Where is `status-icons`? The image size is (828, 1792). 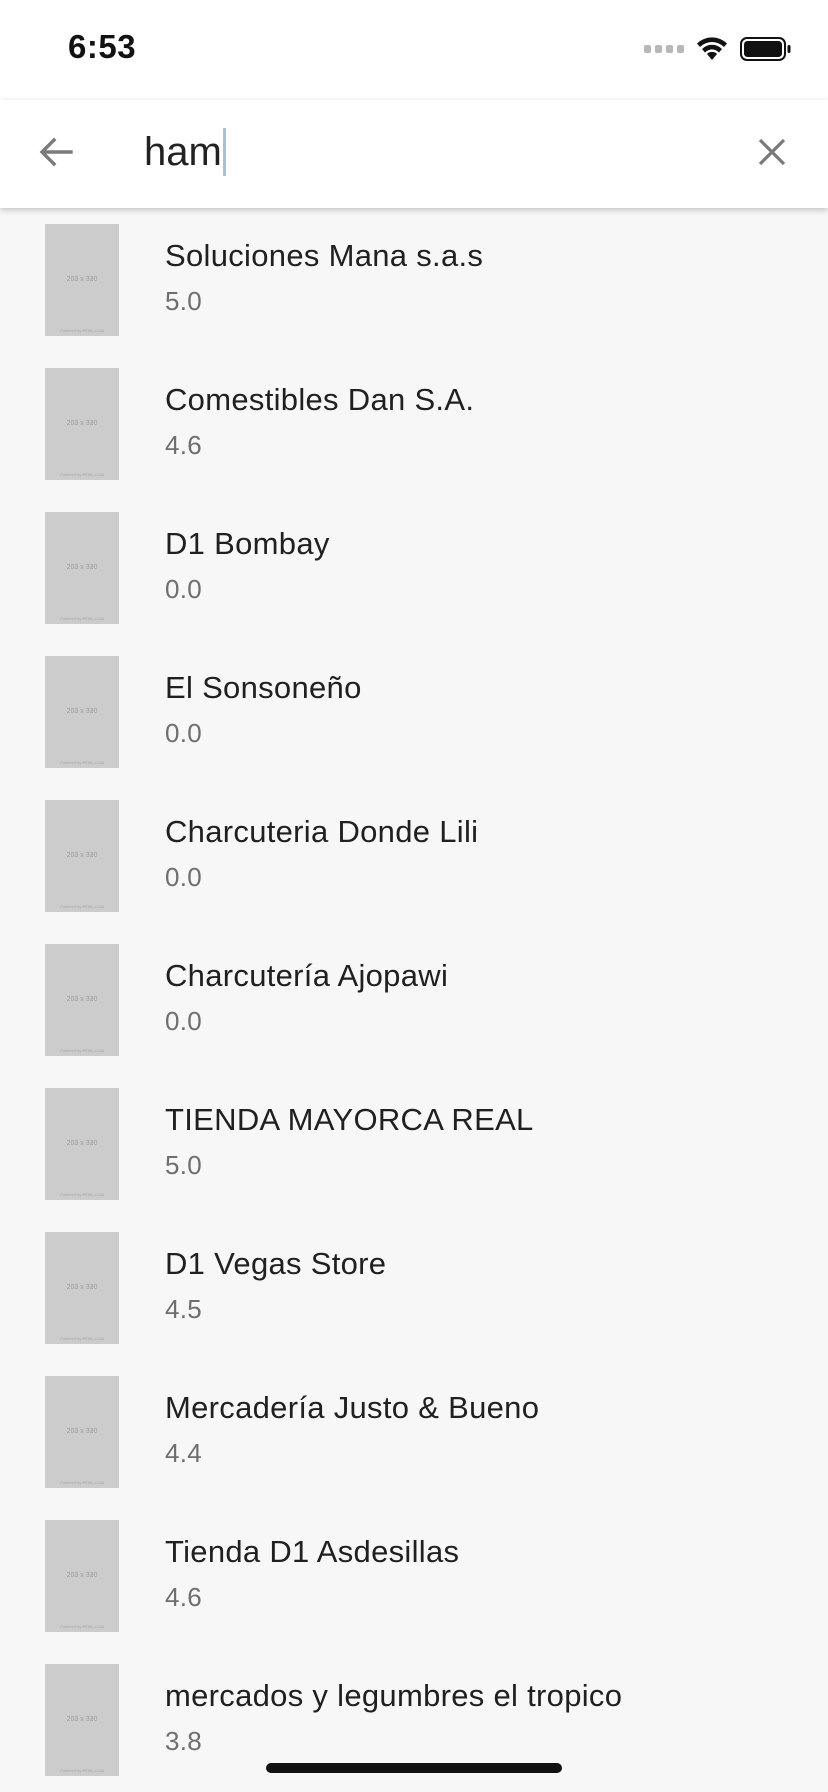
status-icons is located at coordinates (718, 49).